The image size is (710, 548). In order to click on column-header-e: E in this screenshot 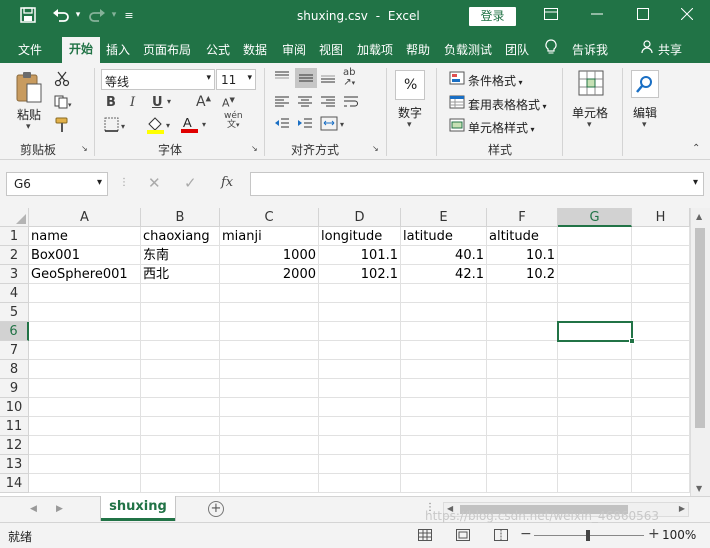, I will do `click(444, 217)`.